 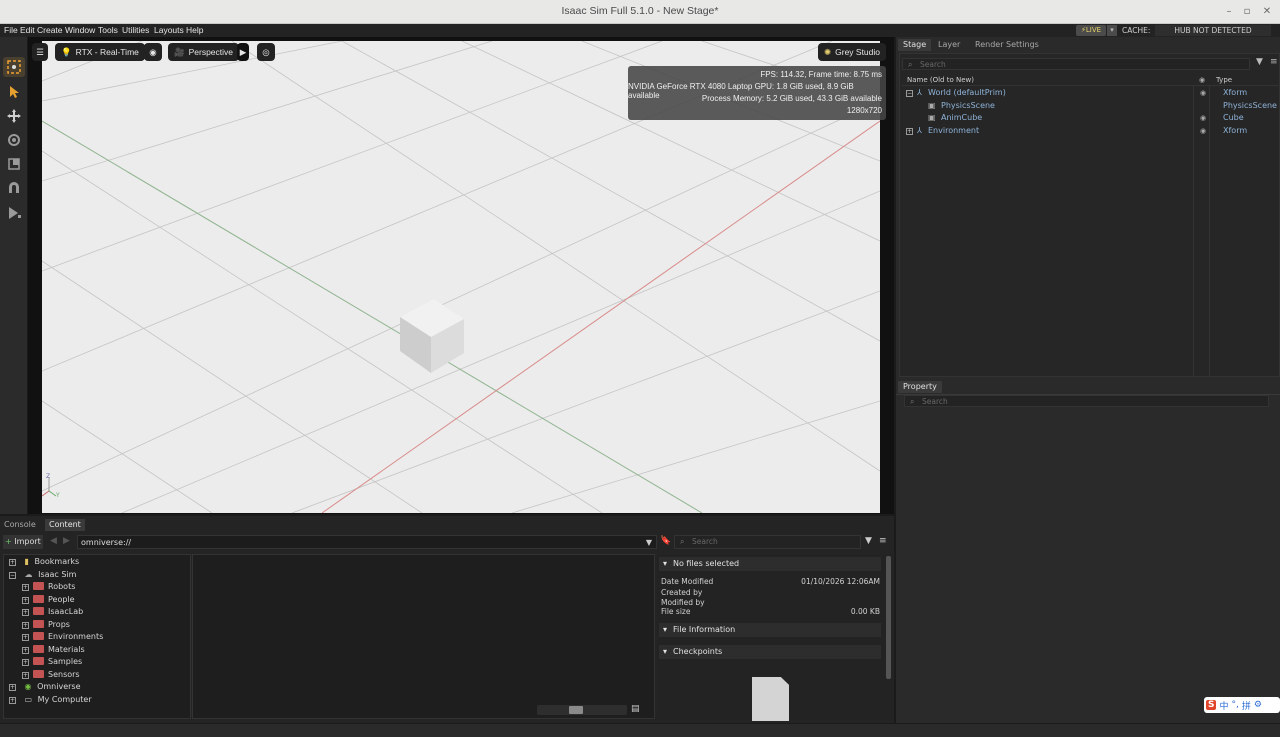 What do you see at coordinates (51, 675) in the screenshot?
I see `tree-sensors: + Sensors` at bounding box center [51, 675].